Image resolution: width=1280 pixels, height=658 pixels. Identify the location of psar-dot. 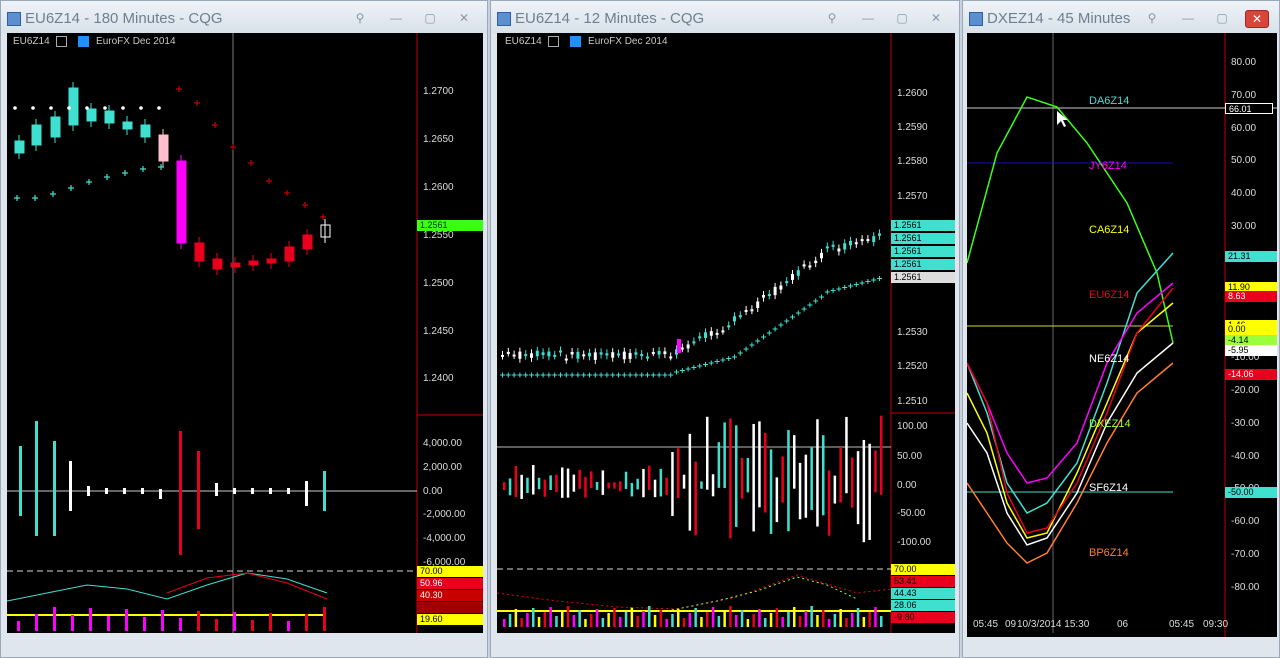
(141, 108).